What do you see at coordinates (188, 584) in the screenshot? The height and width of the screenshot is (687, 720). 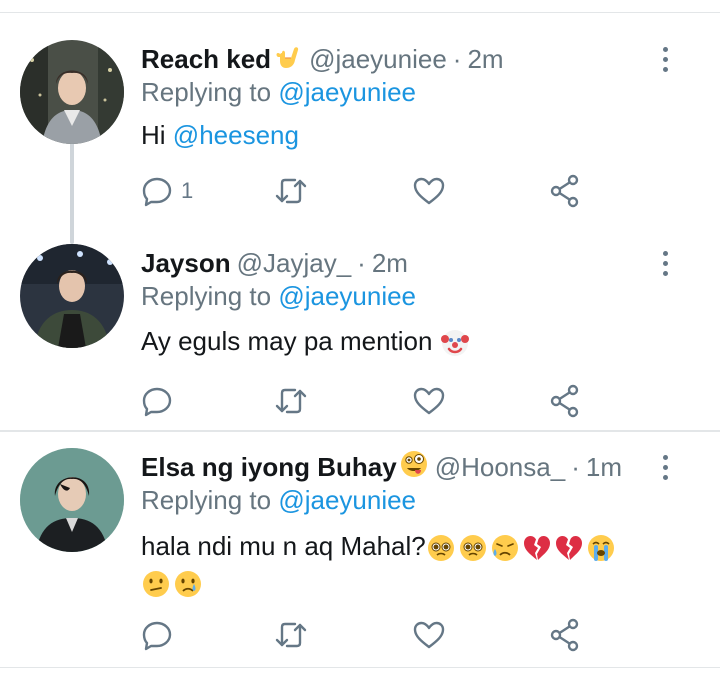 I see `crying-face-emoji` at bounding box center [188, 584].